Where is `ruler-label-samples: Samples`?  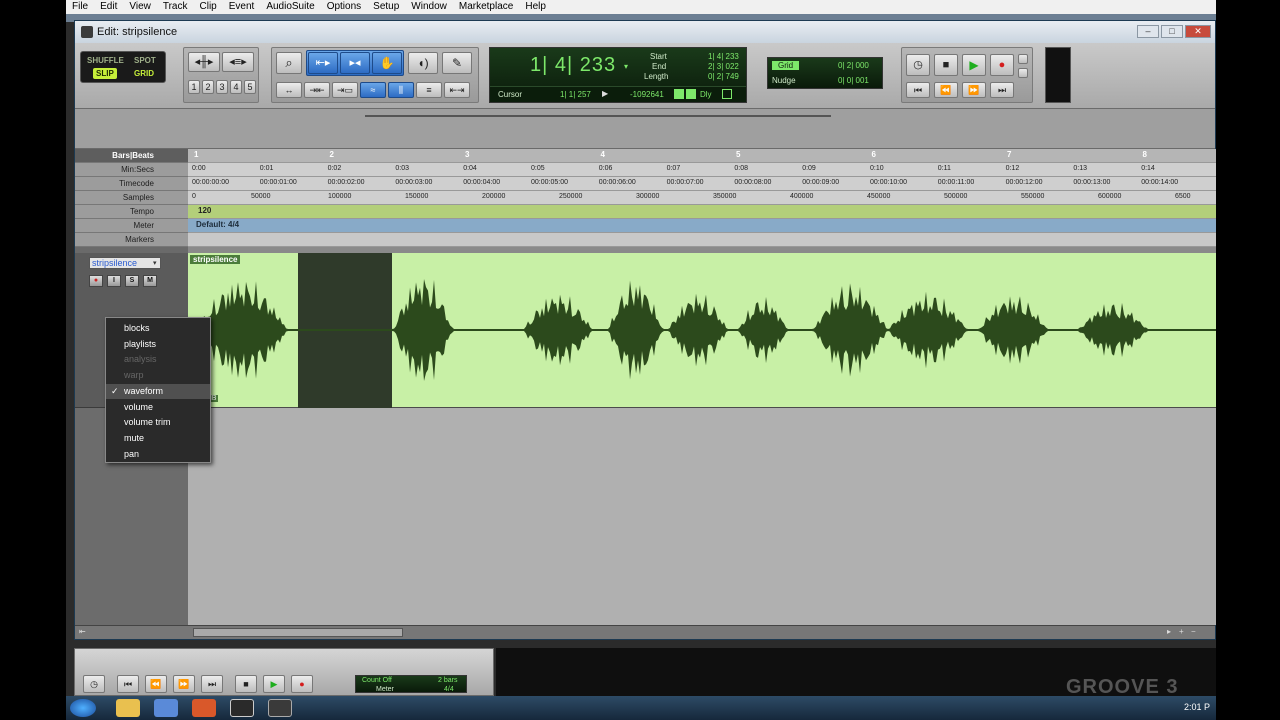
ruler-label-samples: Samples is located at coordinates (131, 198).